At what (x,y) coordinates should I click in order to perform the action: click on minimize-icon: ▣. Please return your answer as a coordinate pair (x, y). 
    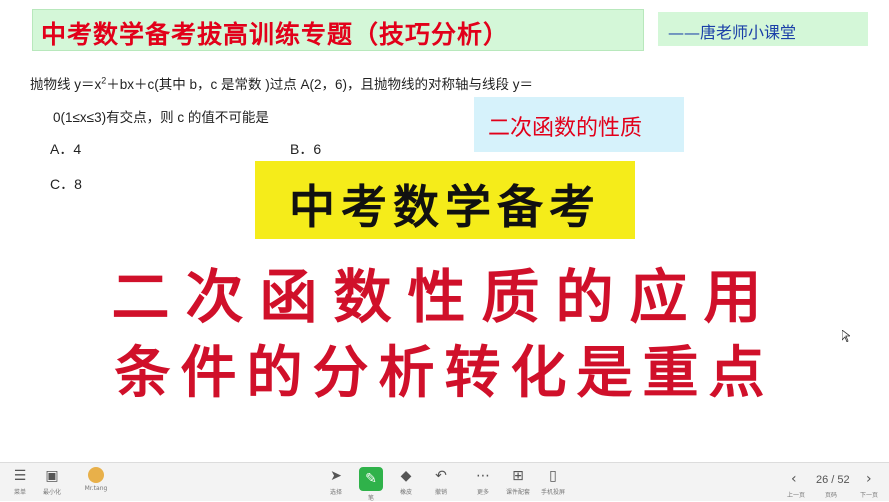
    Looking at the image, I should click on (52, 476).